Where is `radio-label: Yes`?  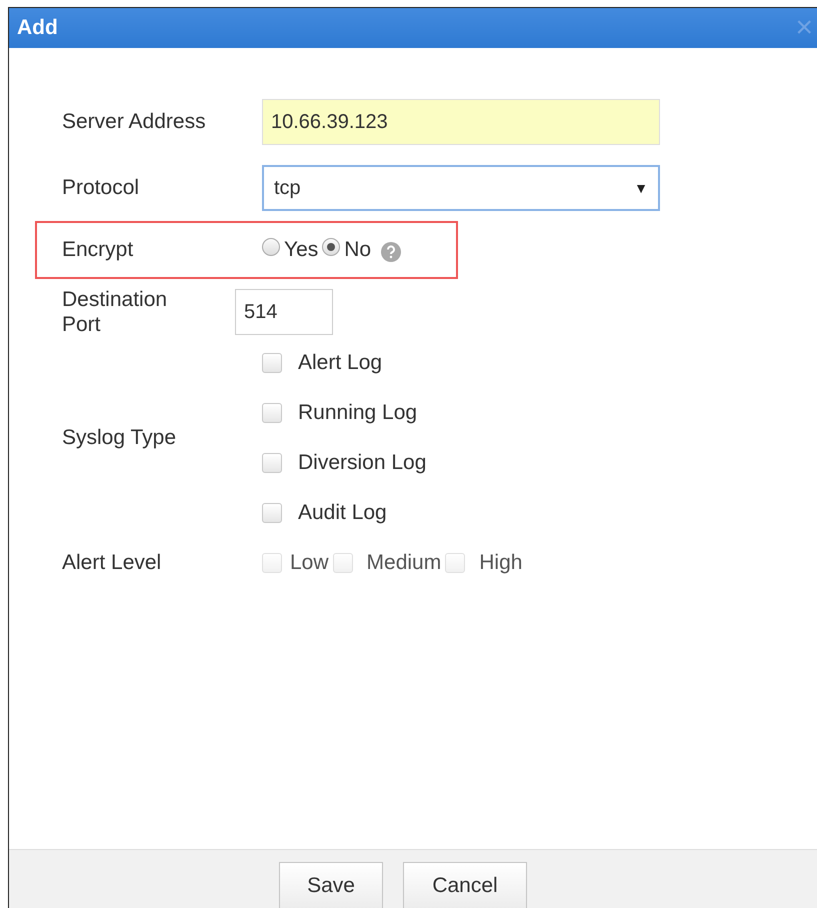 radio-label: Yes is located at coordinates (301, 250).